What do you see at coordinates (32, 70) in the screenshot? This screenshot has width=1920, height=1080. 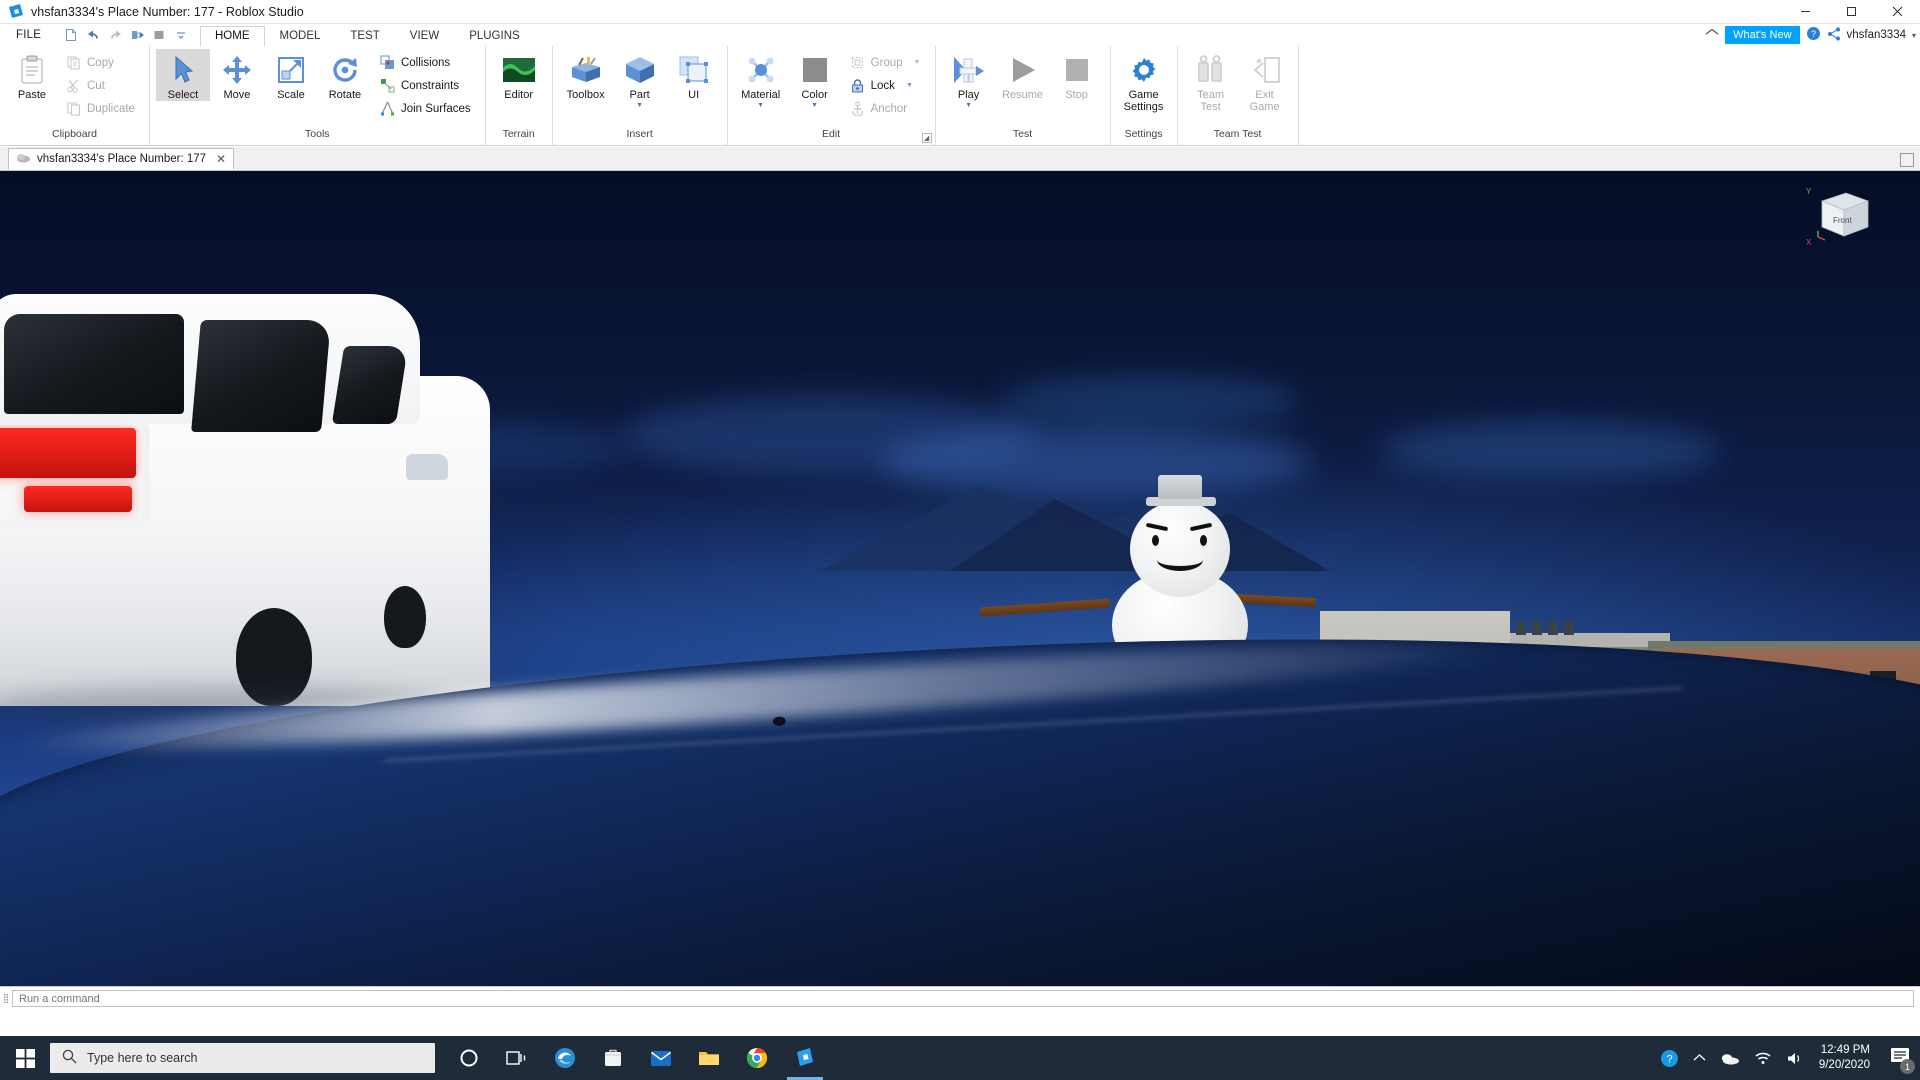 I see `clipboard-icon` at bounding box center [32, 70].